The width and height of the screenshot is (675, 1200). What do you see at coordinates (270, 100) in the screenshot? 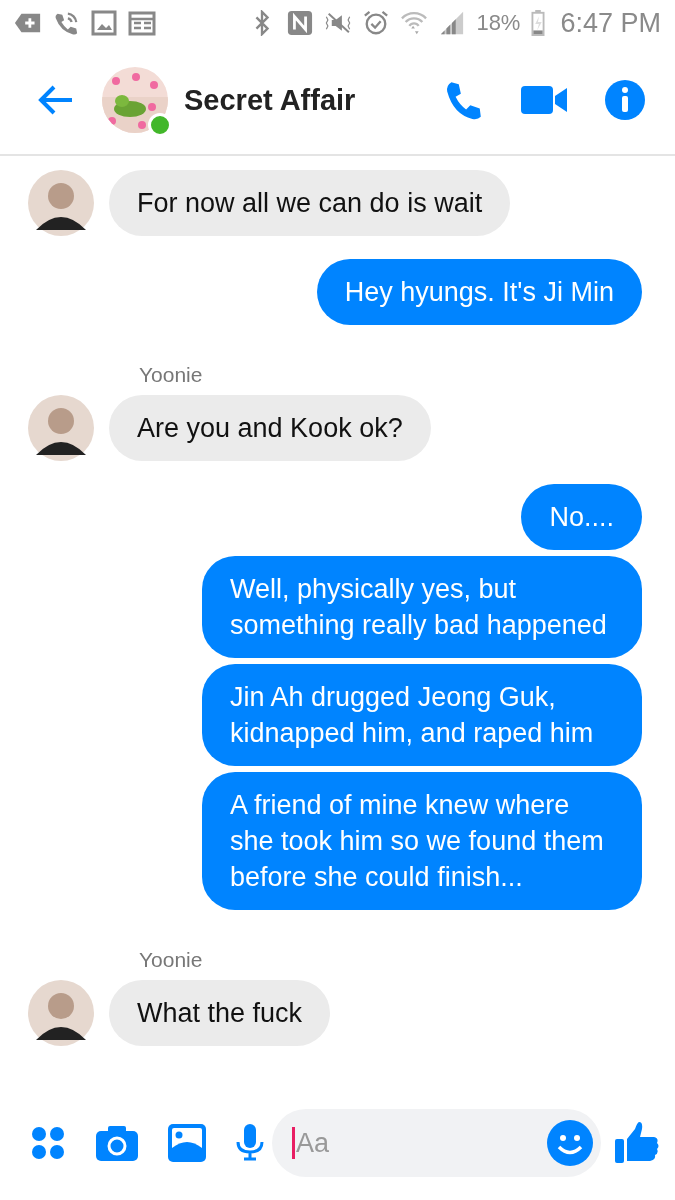
I see `conversation-title: Secret Affair` at bounding box center [270, 100].